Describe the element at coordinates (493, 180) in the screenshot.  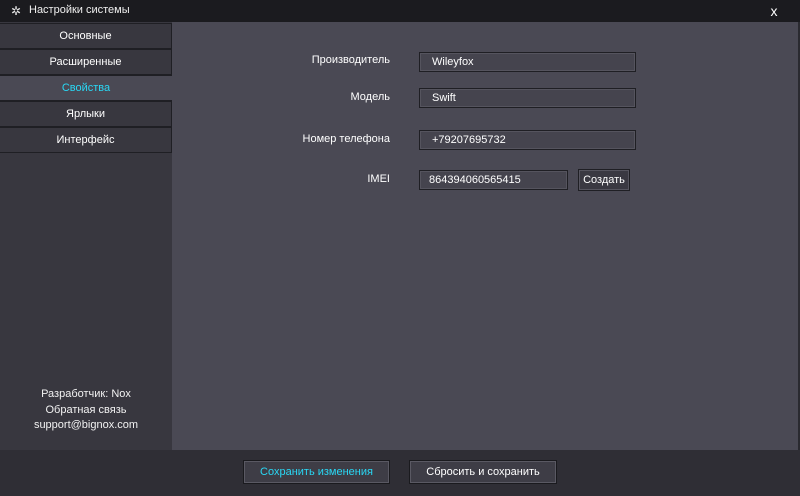
I see `imei-field` at that location.